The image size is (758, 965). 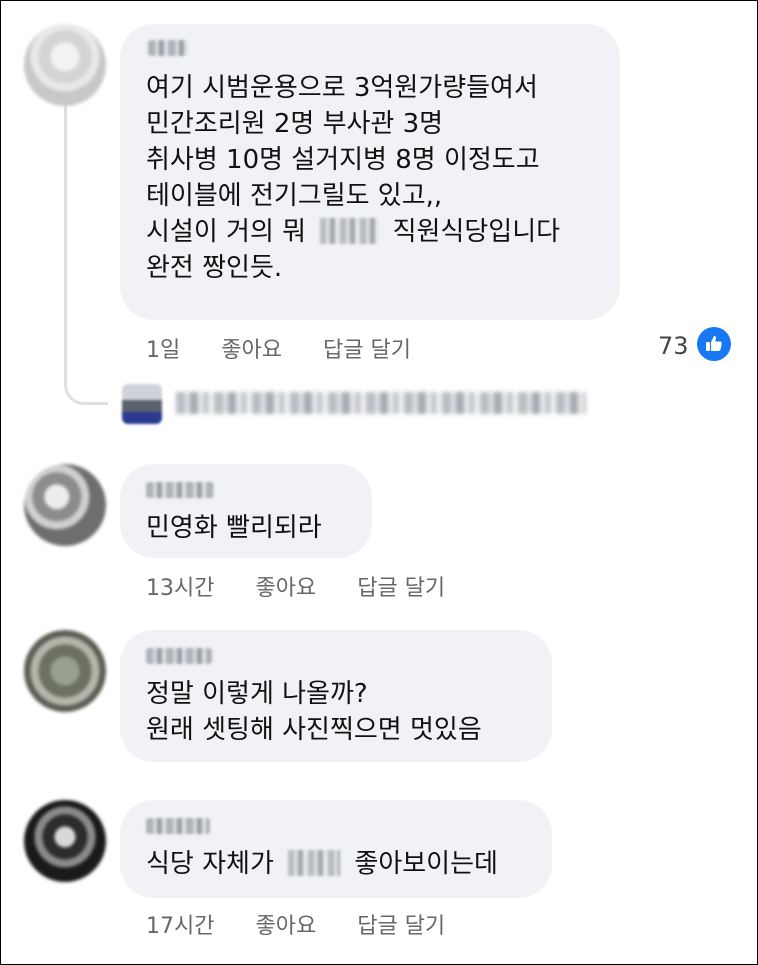 I want to click on comment-text: 정말 이렇게 나올까? 원래 셋팅해 사진찍으면 멋있음, so click(x=314, y=712).